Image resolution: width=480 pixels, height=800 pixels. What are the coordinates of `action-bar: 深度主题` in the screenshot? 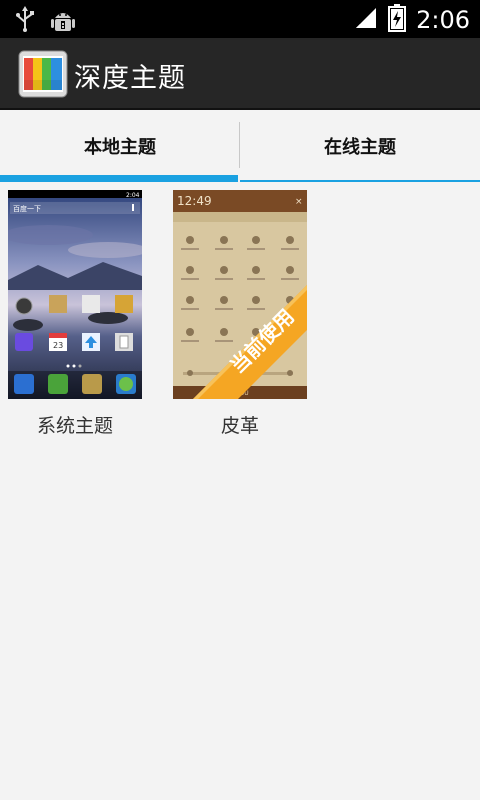 It's located at (240, 74).